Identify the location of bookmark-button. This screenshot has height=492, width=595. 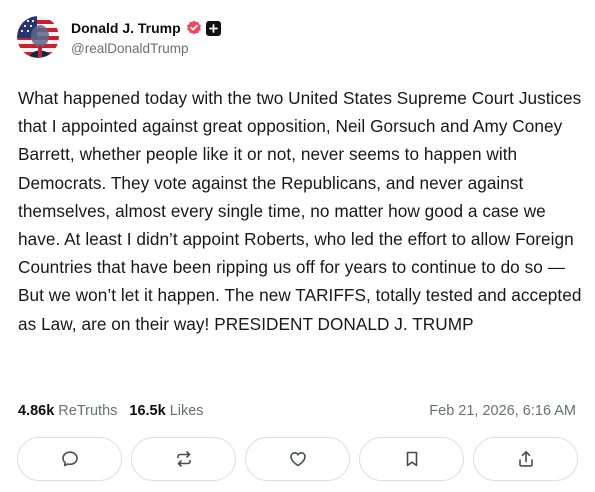
(411, 459).